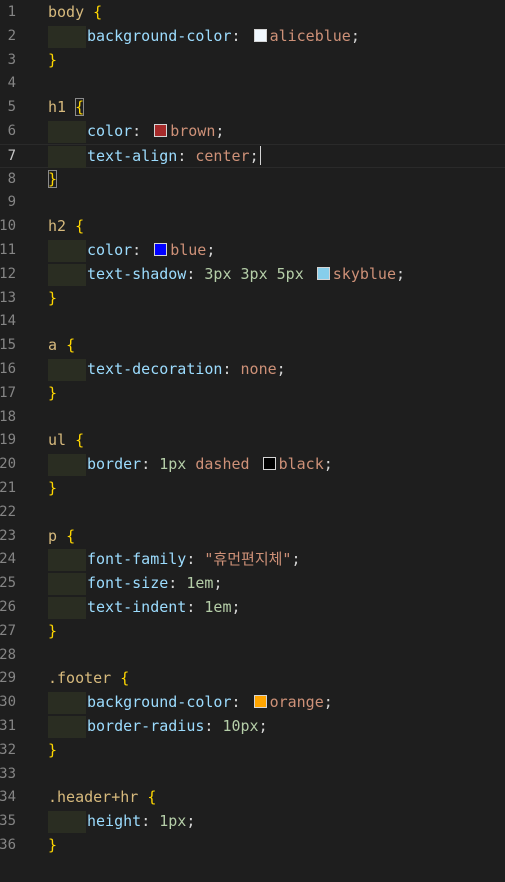  I want to click on line-number: 12, so click(8, 273).